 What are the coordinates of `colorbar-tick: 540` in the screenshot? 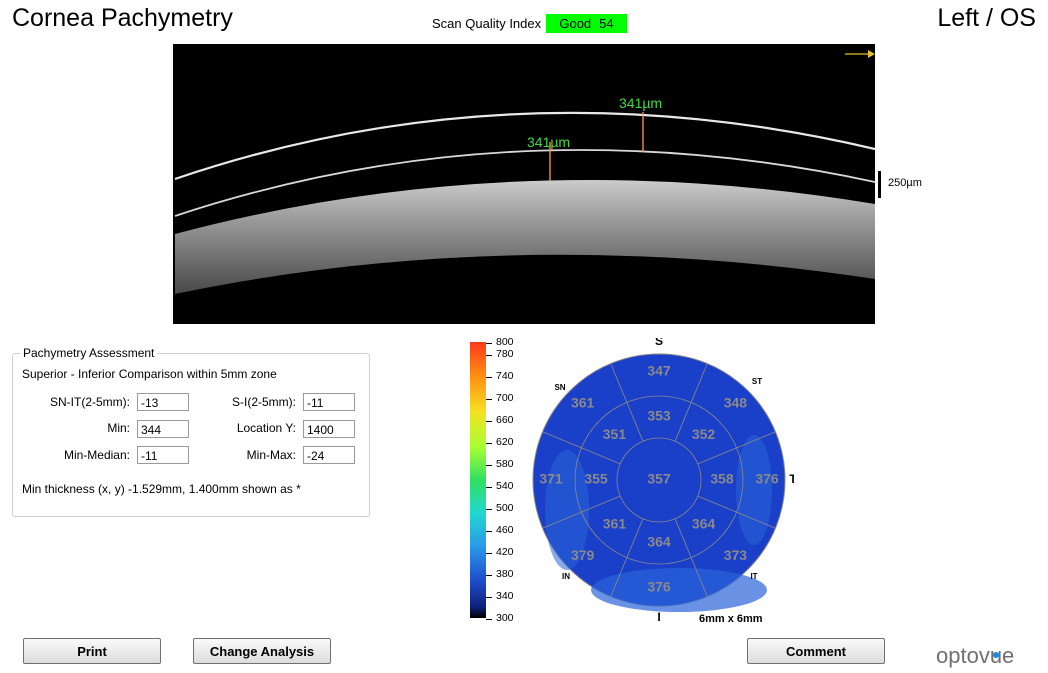 It's located at (505, 486).